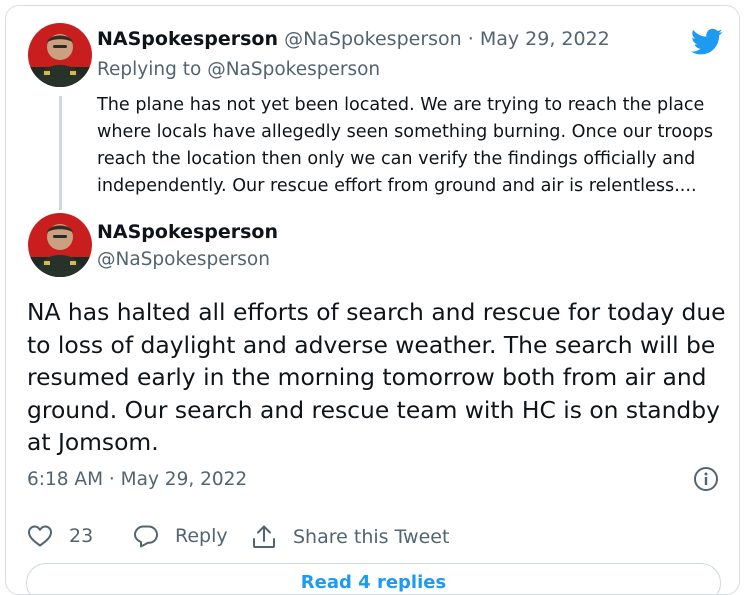  I want to click on replying-to-handle: @NaSpokesperson, so click(293, 69).